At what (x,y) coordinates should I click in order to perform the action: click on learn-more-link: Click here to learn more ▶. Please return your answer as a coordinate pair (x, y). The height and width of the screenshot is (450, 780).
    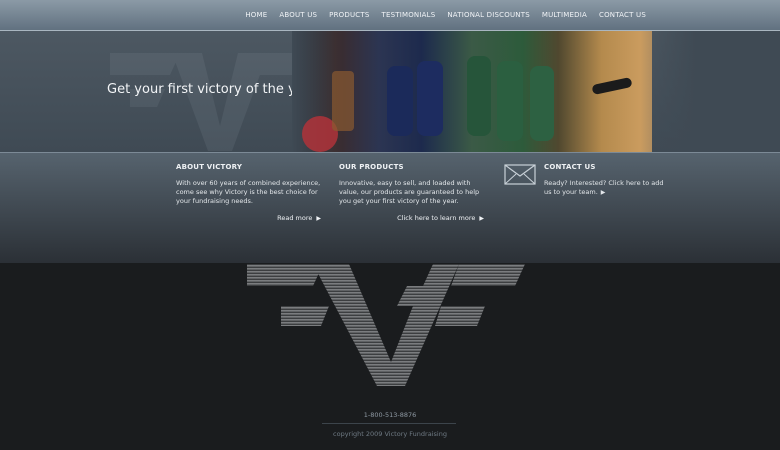
    Looking at the image, I should click on (411, 218).